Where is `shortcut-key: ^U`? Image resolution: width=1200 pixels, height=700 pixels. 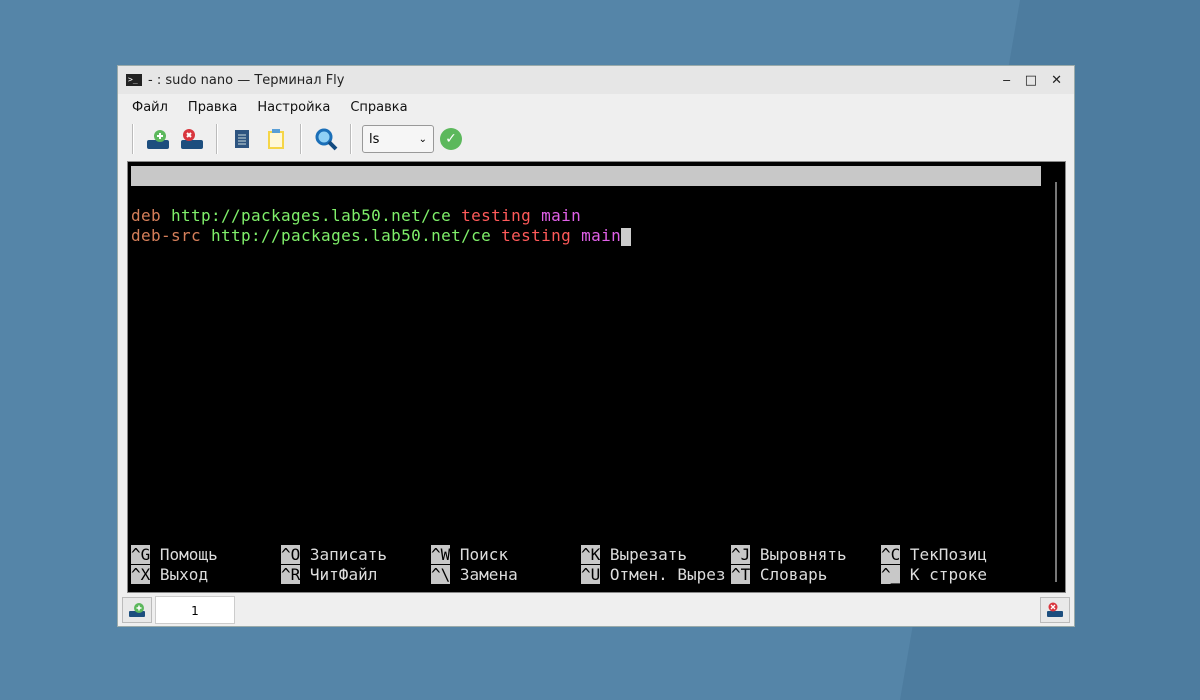 shortcut-key: ^U is located at coordinates (591, 574).